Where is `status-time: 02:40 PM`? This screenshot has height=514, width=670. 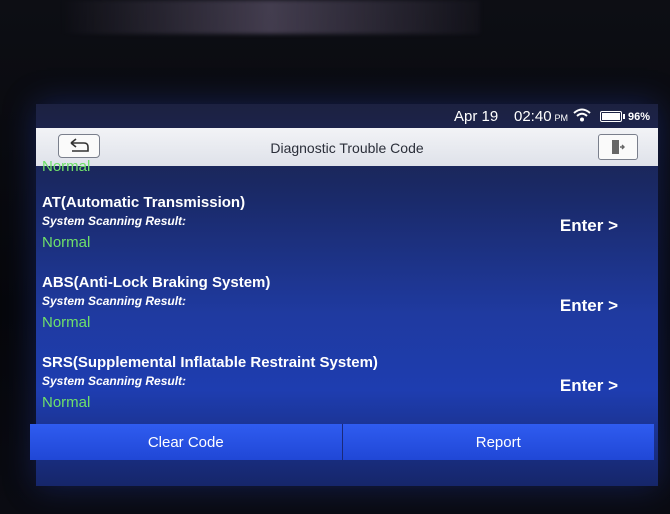
status-time: 02:40 PM is located at coordinates (541, 116).